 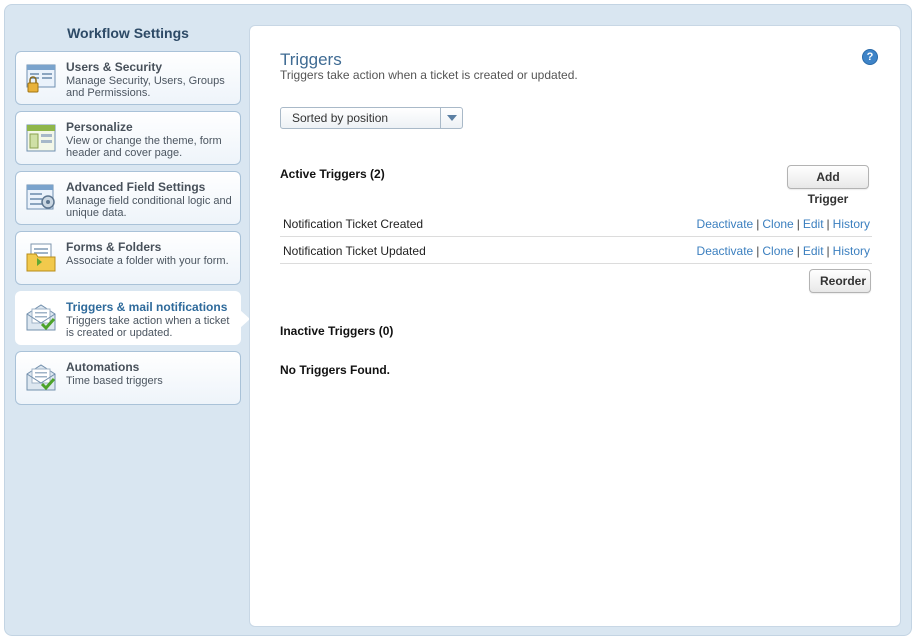 I want to click on trigger-name: Notification Ticket Updated, so click(x=354, y=251).